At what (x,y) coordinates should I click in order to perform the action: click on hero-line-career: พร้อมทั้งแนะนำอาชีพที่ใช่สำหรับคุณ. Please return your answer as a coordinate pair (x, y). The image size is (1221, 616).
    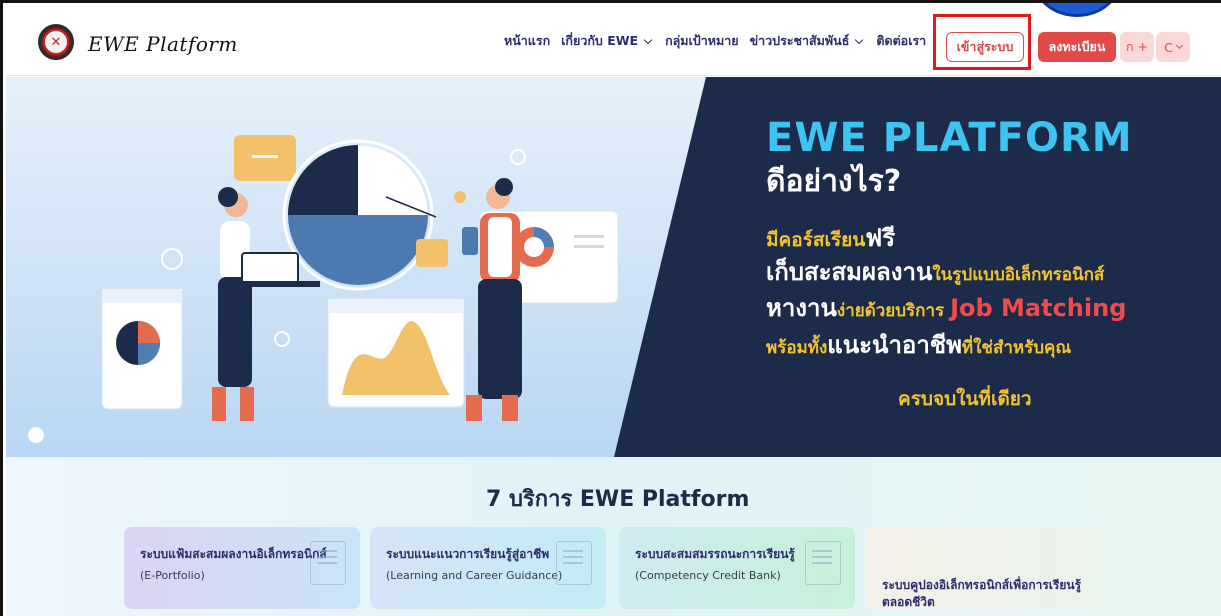
    Looking at the image, I should click on (986, 346).